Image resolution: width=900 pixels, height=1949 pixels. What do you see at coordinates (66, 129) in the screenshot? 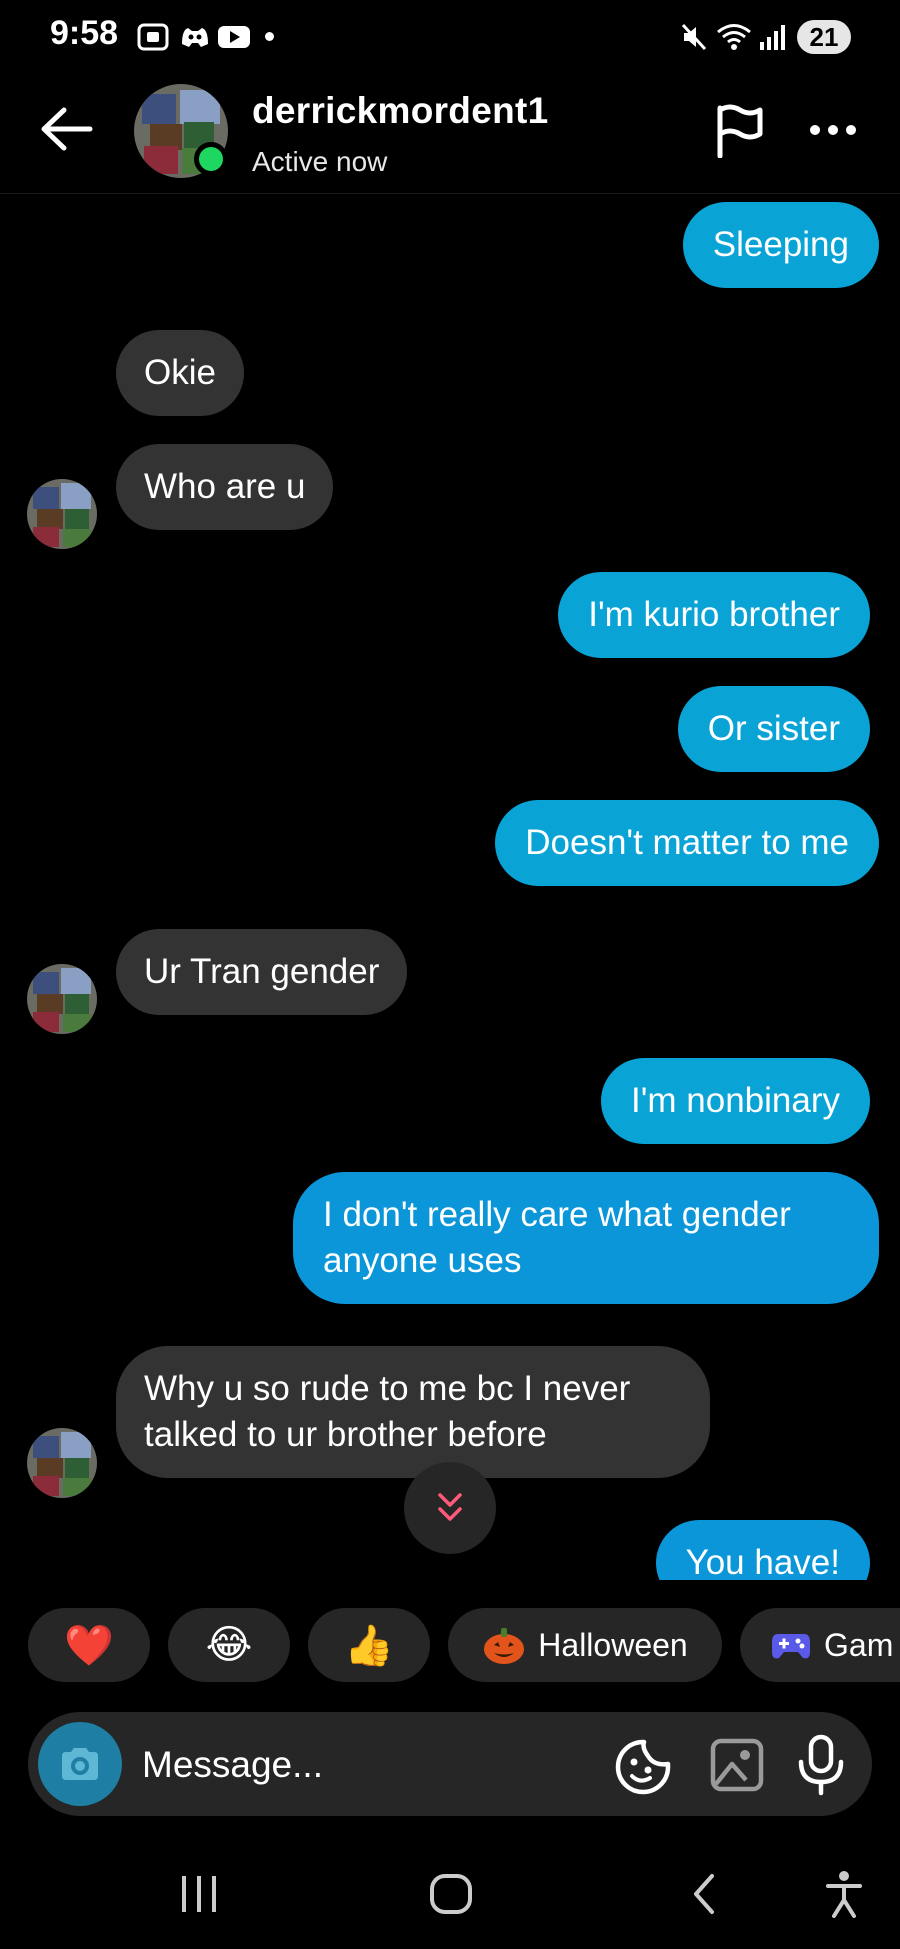
I see `back-arrow-icon` at bounding box center [66, 129].